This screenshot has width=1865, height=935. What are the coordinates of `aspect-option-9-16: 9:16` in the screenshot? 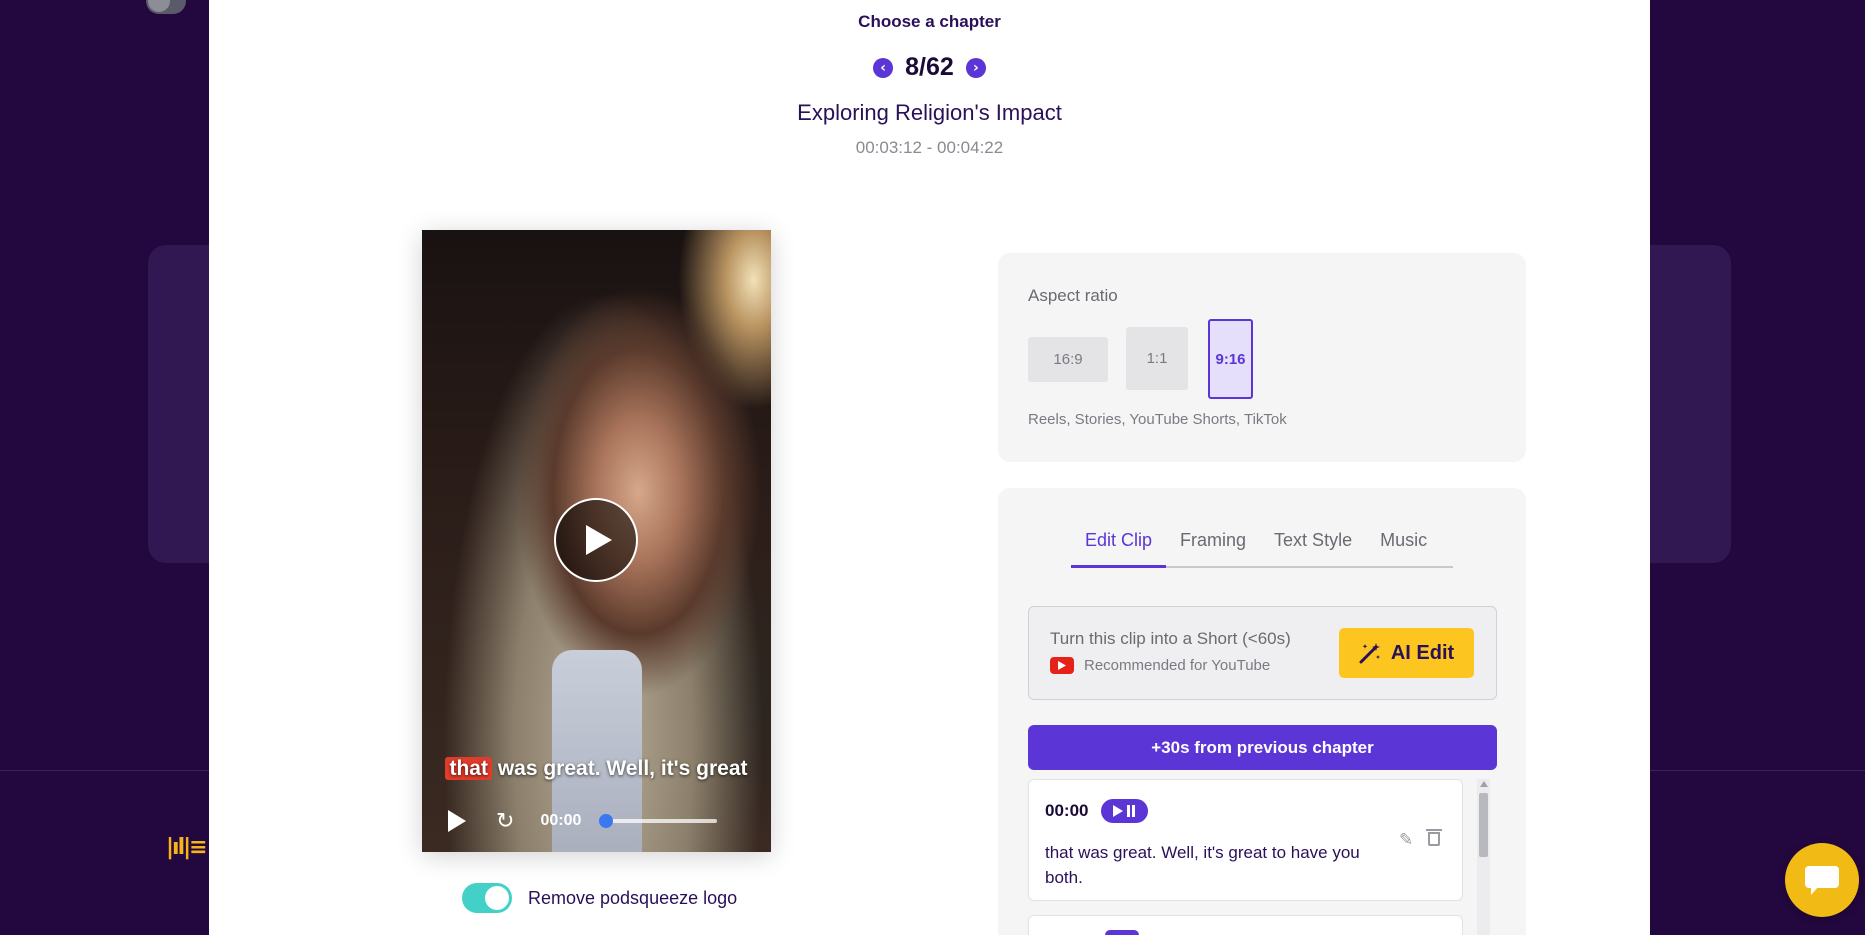 It's located at (1230, 359).